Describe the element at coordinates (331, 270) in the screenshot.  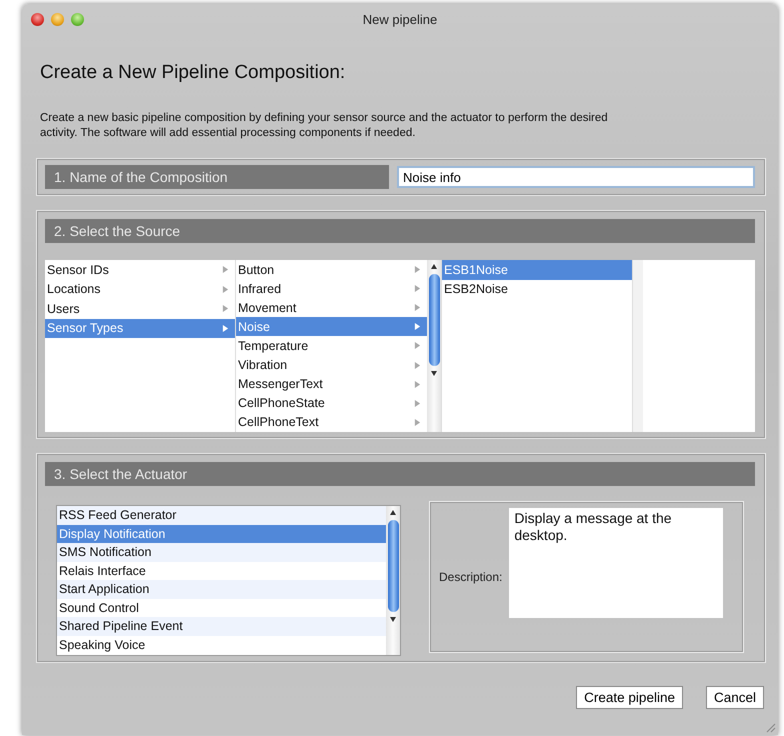
I see `browser-item: Button` at that location.